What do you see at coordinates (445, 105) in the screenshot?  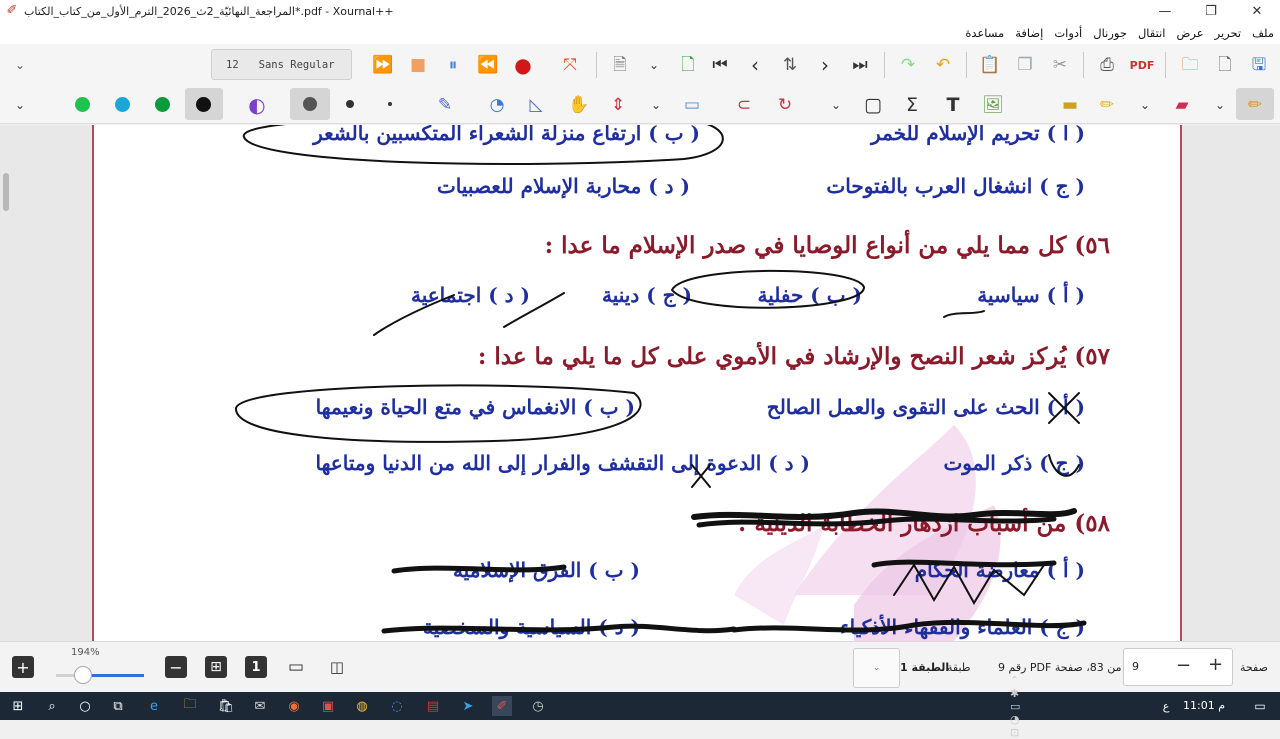 I see `shape-recognizer-icon: ✎` at bounding box center [445, 105].